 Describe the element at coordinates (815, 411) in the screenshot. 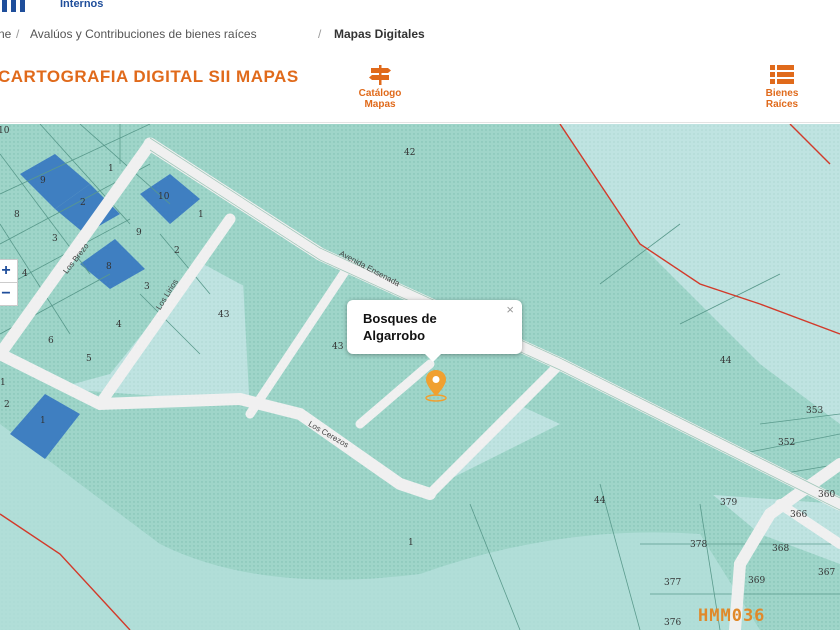

I see `parcel-label: 353` at that location.